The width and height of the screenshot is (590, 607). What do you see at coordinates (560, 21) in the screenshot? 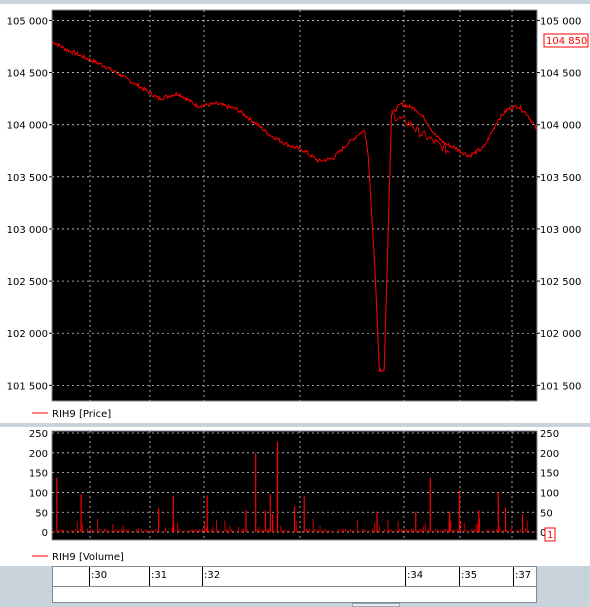
I see `price-y-tick-right: 105 000` at bounding box center [560, 21].